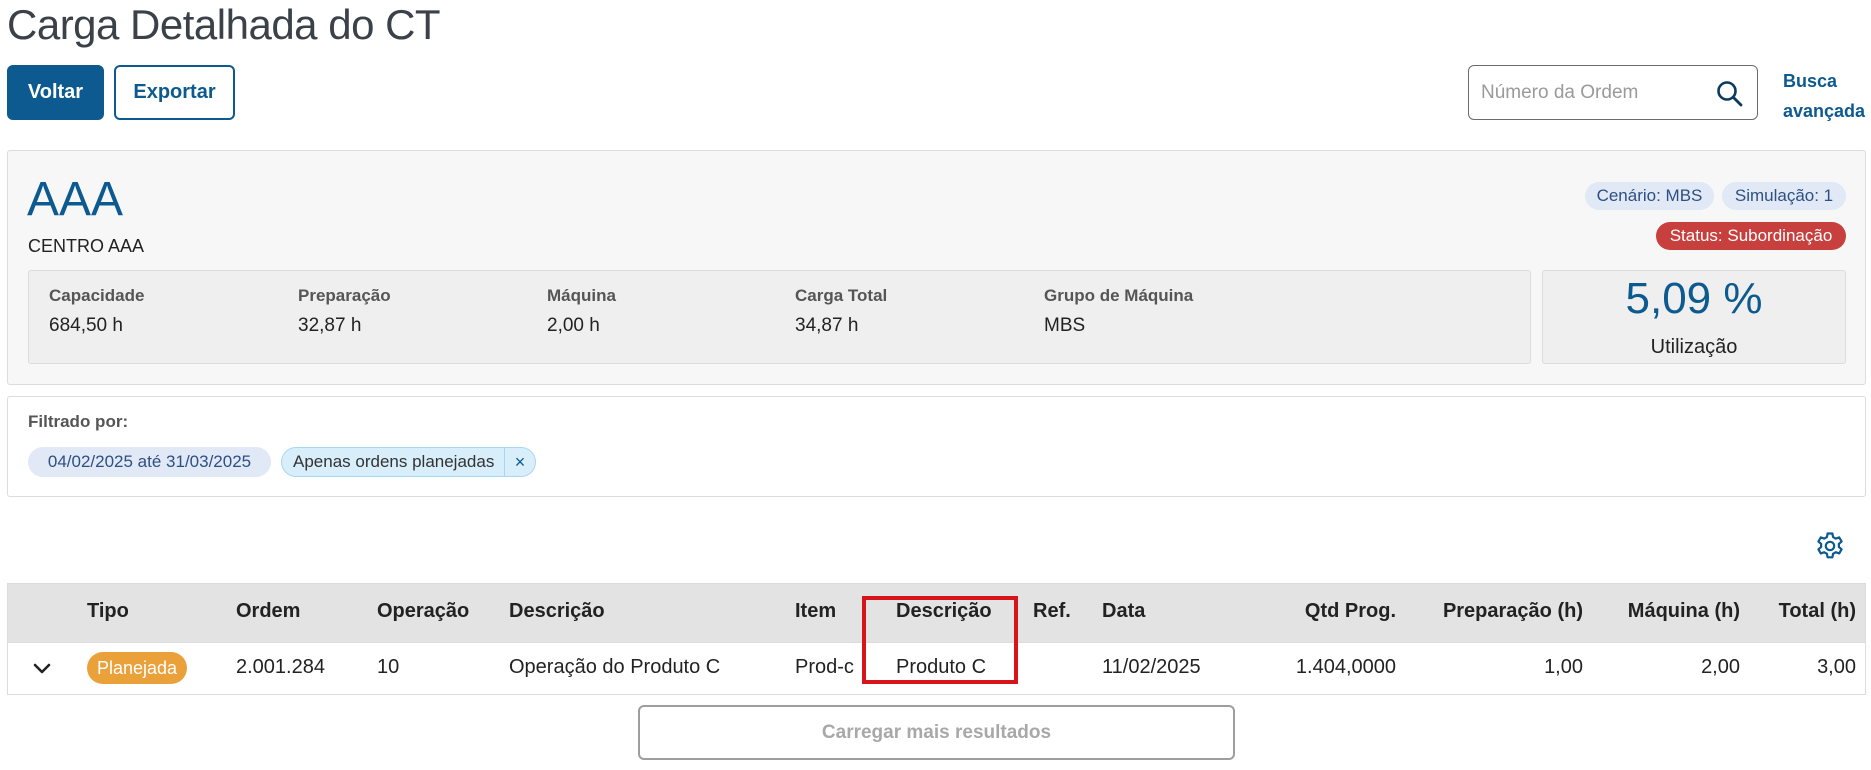  I want to click on search-icon, so click(1730, 94).